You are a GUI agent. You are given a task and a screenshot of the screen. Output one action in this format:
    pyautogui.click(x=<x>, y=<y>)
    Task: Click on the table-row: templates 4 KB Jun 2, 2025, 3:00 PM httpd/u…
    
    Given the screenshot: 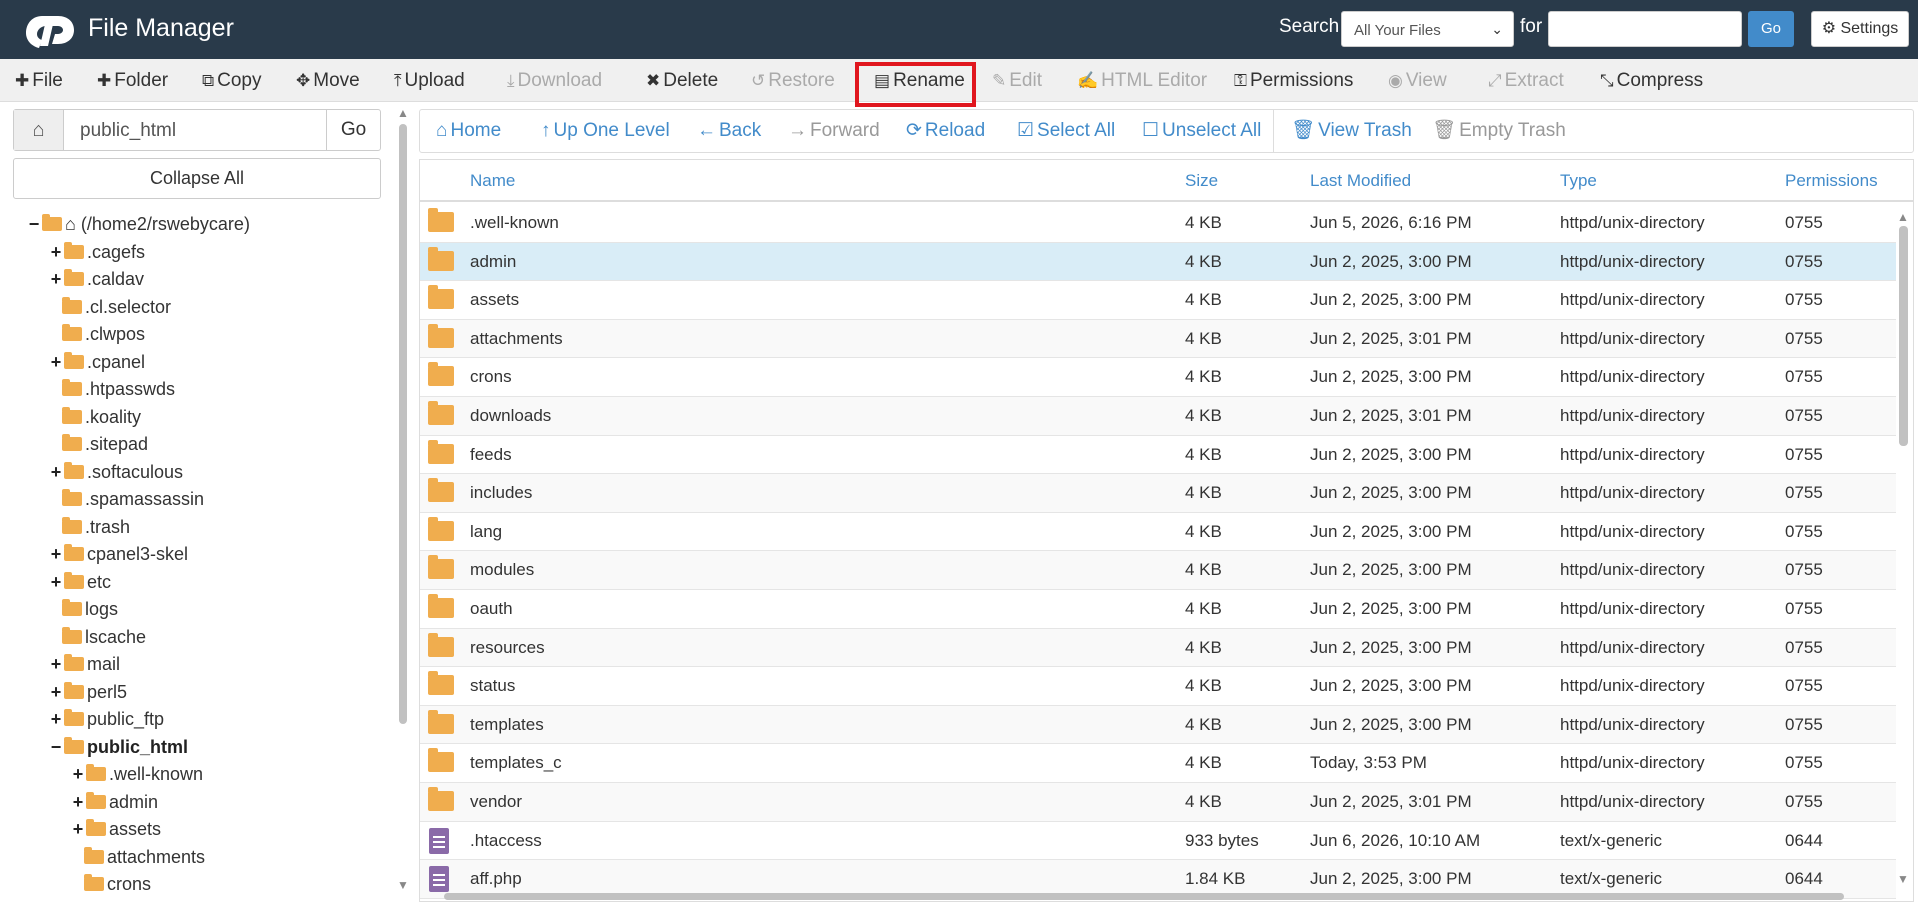 What is the action you would take?
    pyautogui.click(x=1158, y=725)
    